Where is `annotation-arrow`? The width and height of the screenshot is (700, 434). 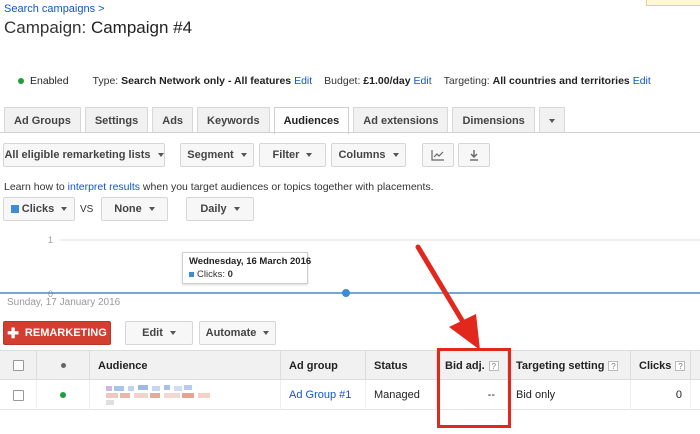 annotation-arrow is located at coordinates (447, 297).